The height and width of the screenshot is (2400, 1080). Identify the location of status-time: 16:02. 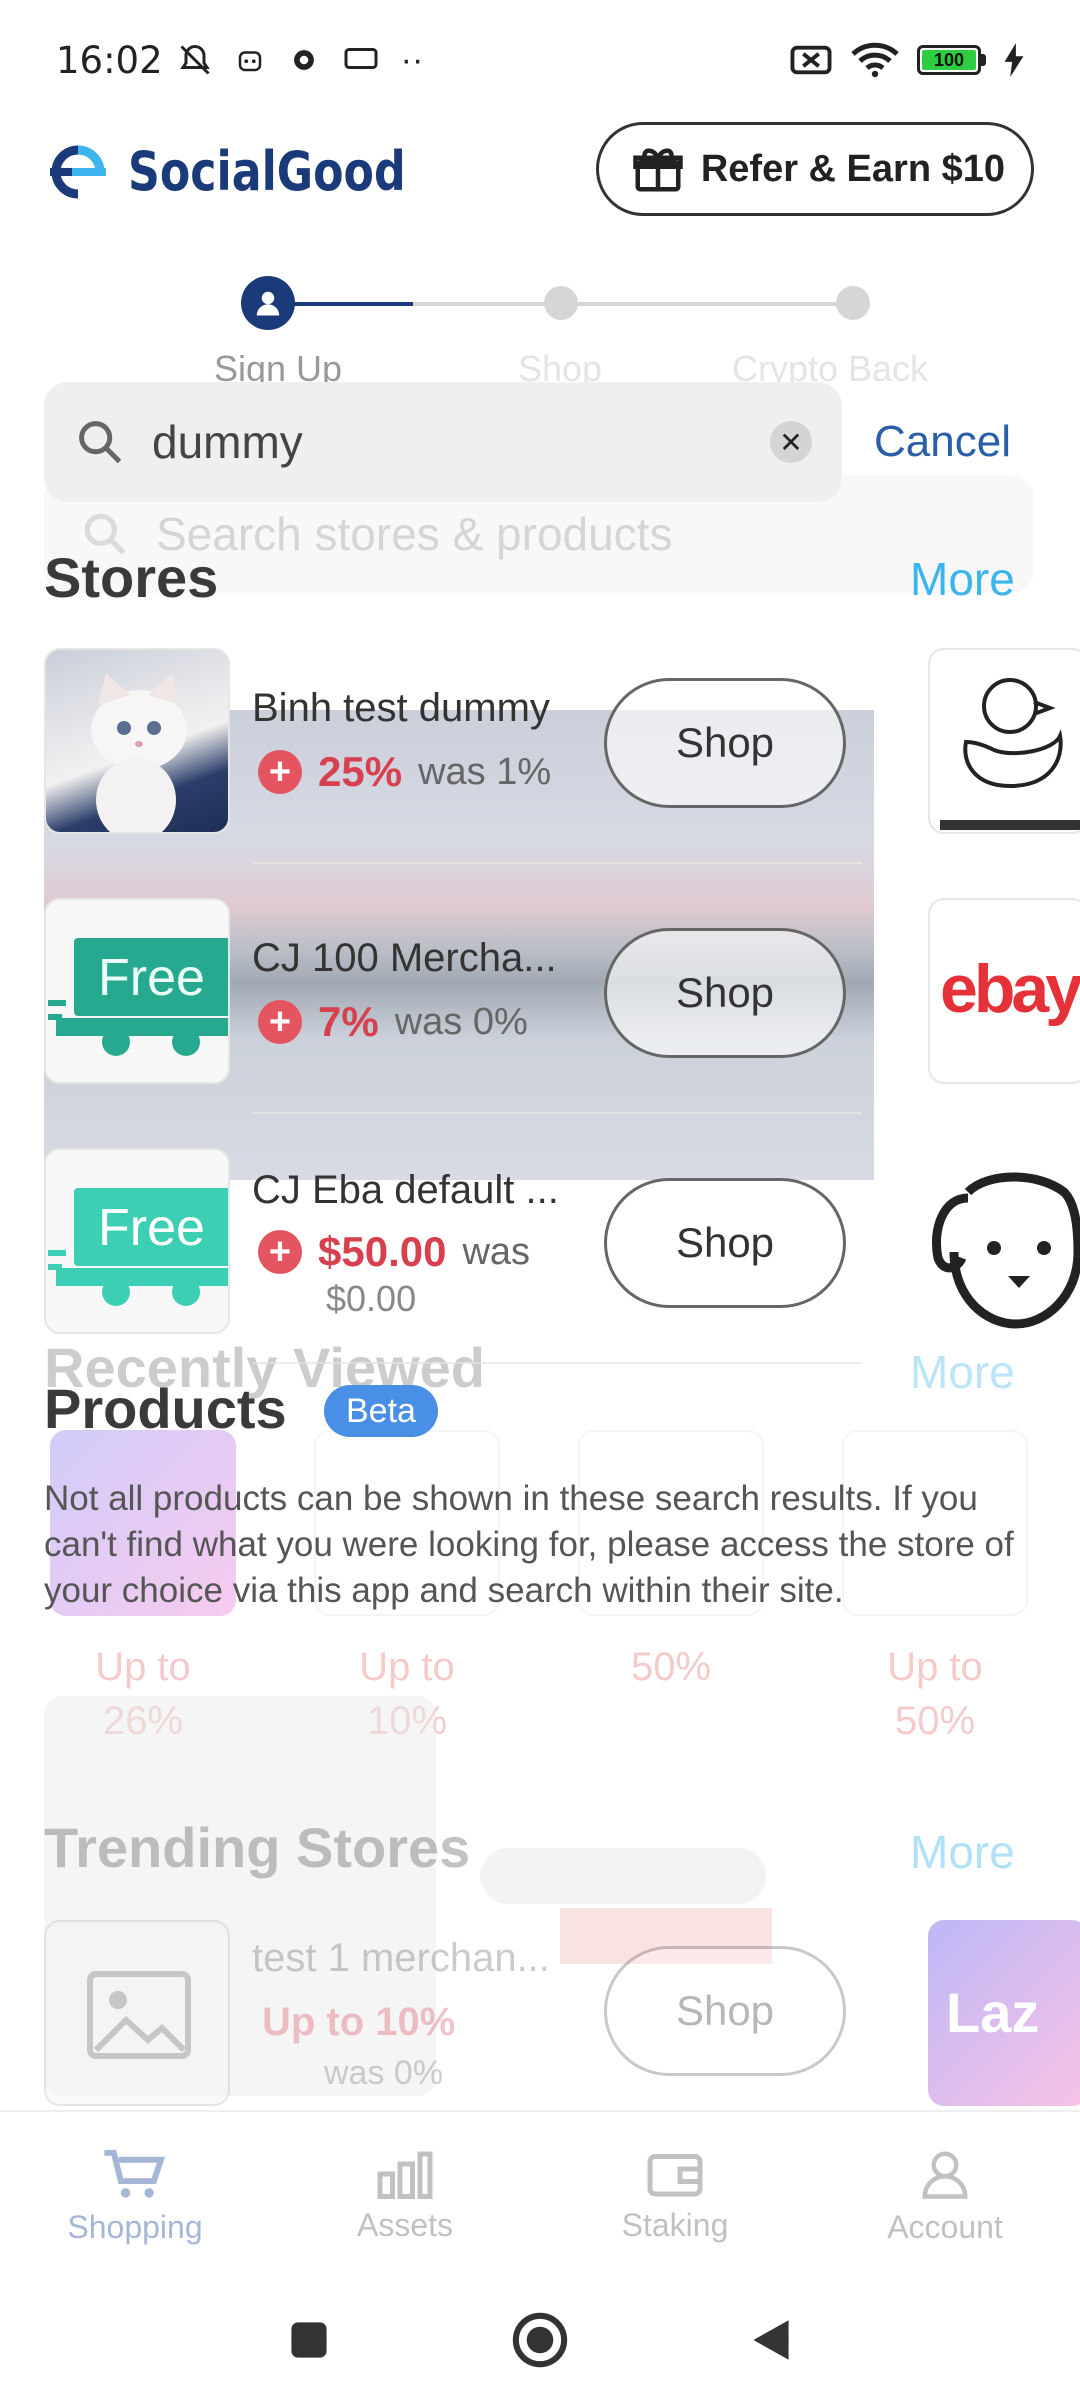
(109, 60).